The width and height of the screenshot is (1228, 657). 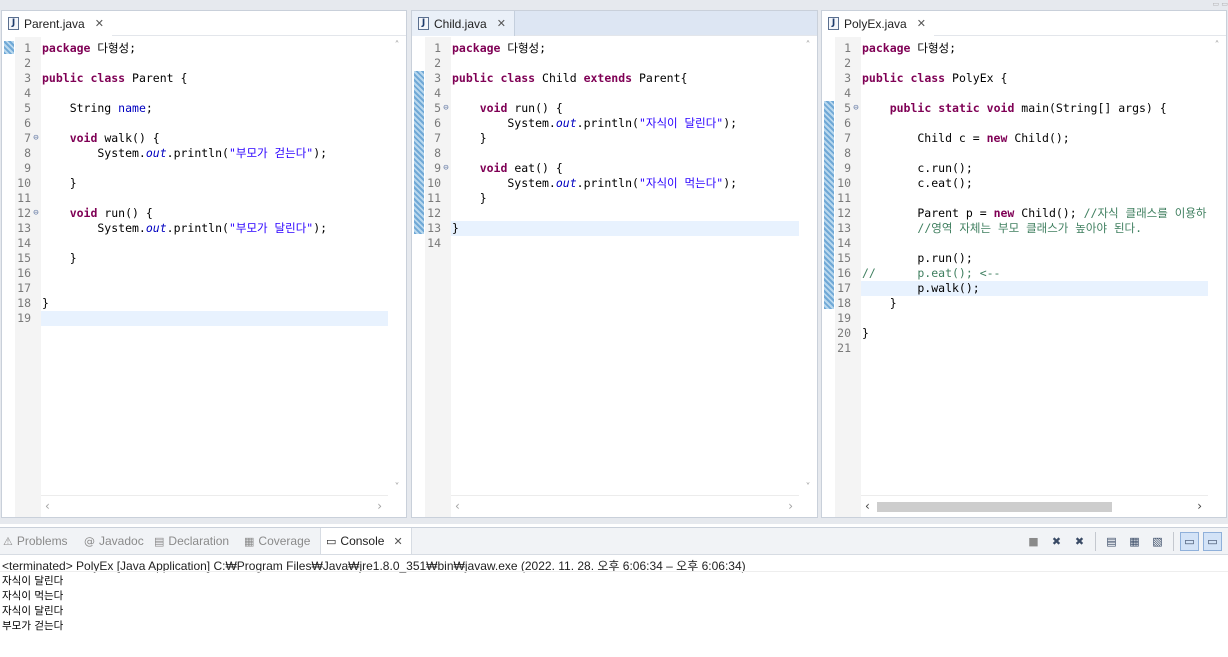 What do you see at coordinates (1033, 541) in the screenshot?
I see `terminate-icon: ■` at bounding box center [1033, 541].